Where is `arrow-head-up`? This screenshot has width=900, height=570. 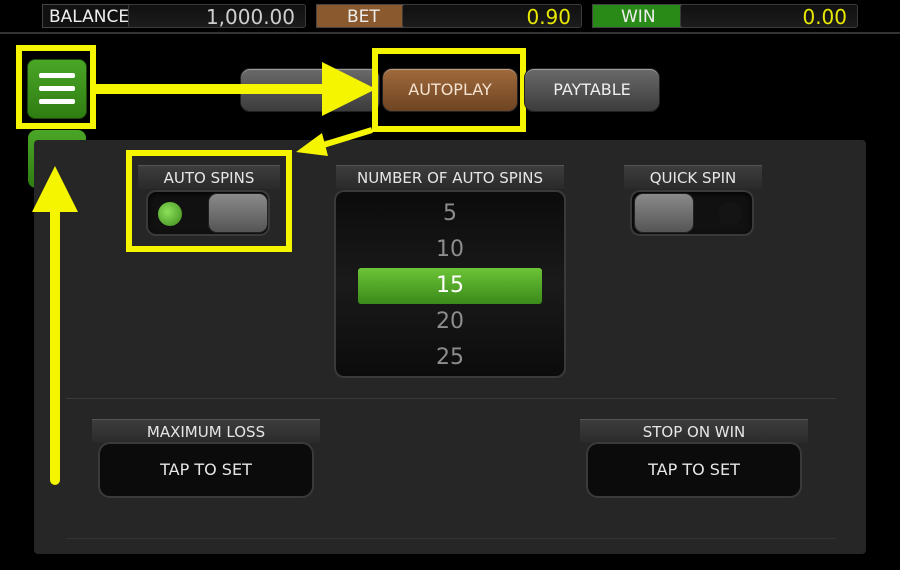
arrow-head-up is located at coordinates (55, 189).